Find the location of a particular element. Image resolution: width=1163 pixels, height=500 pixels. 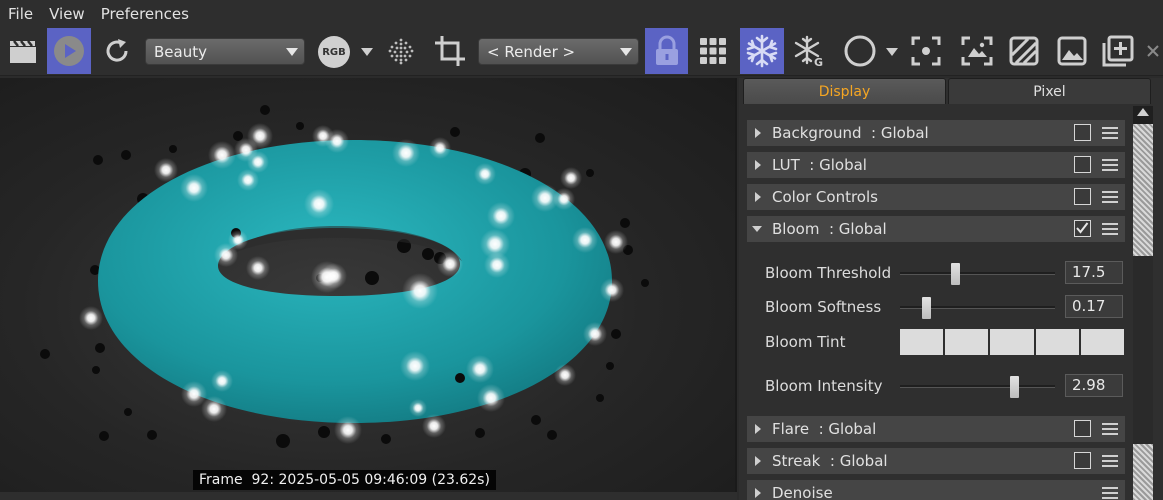

focus-pick-button is located at coordinates (926, 51).